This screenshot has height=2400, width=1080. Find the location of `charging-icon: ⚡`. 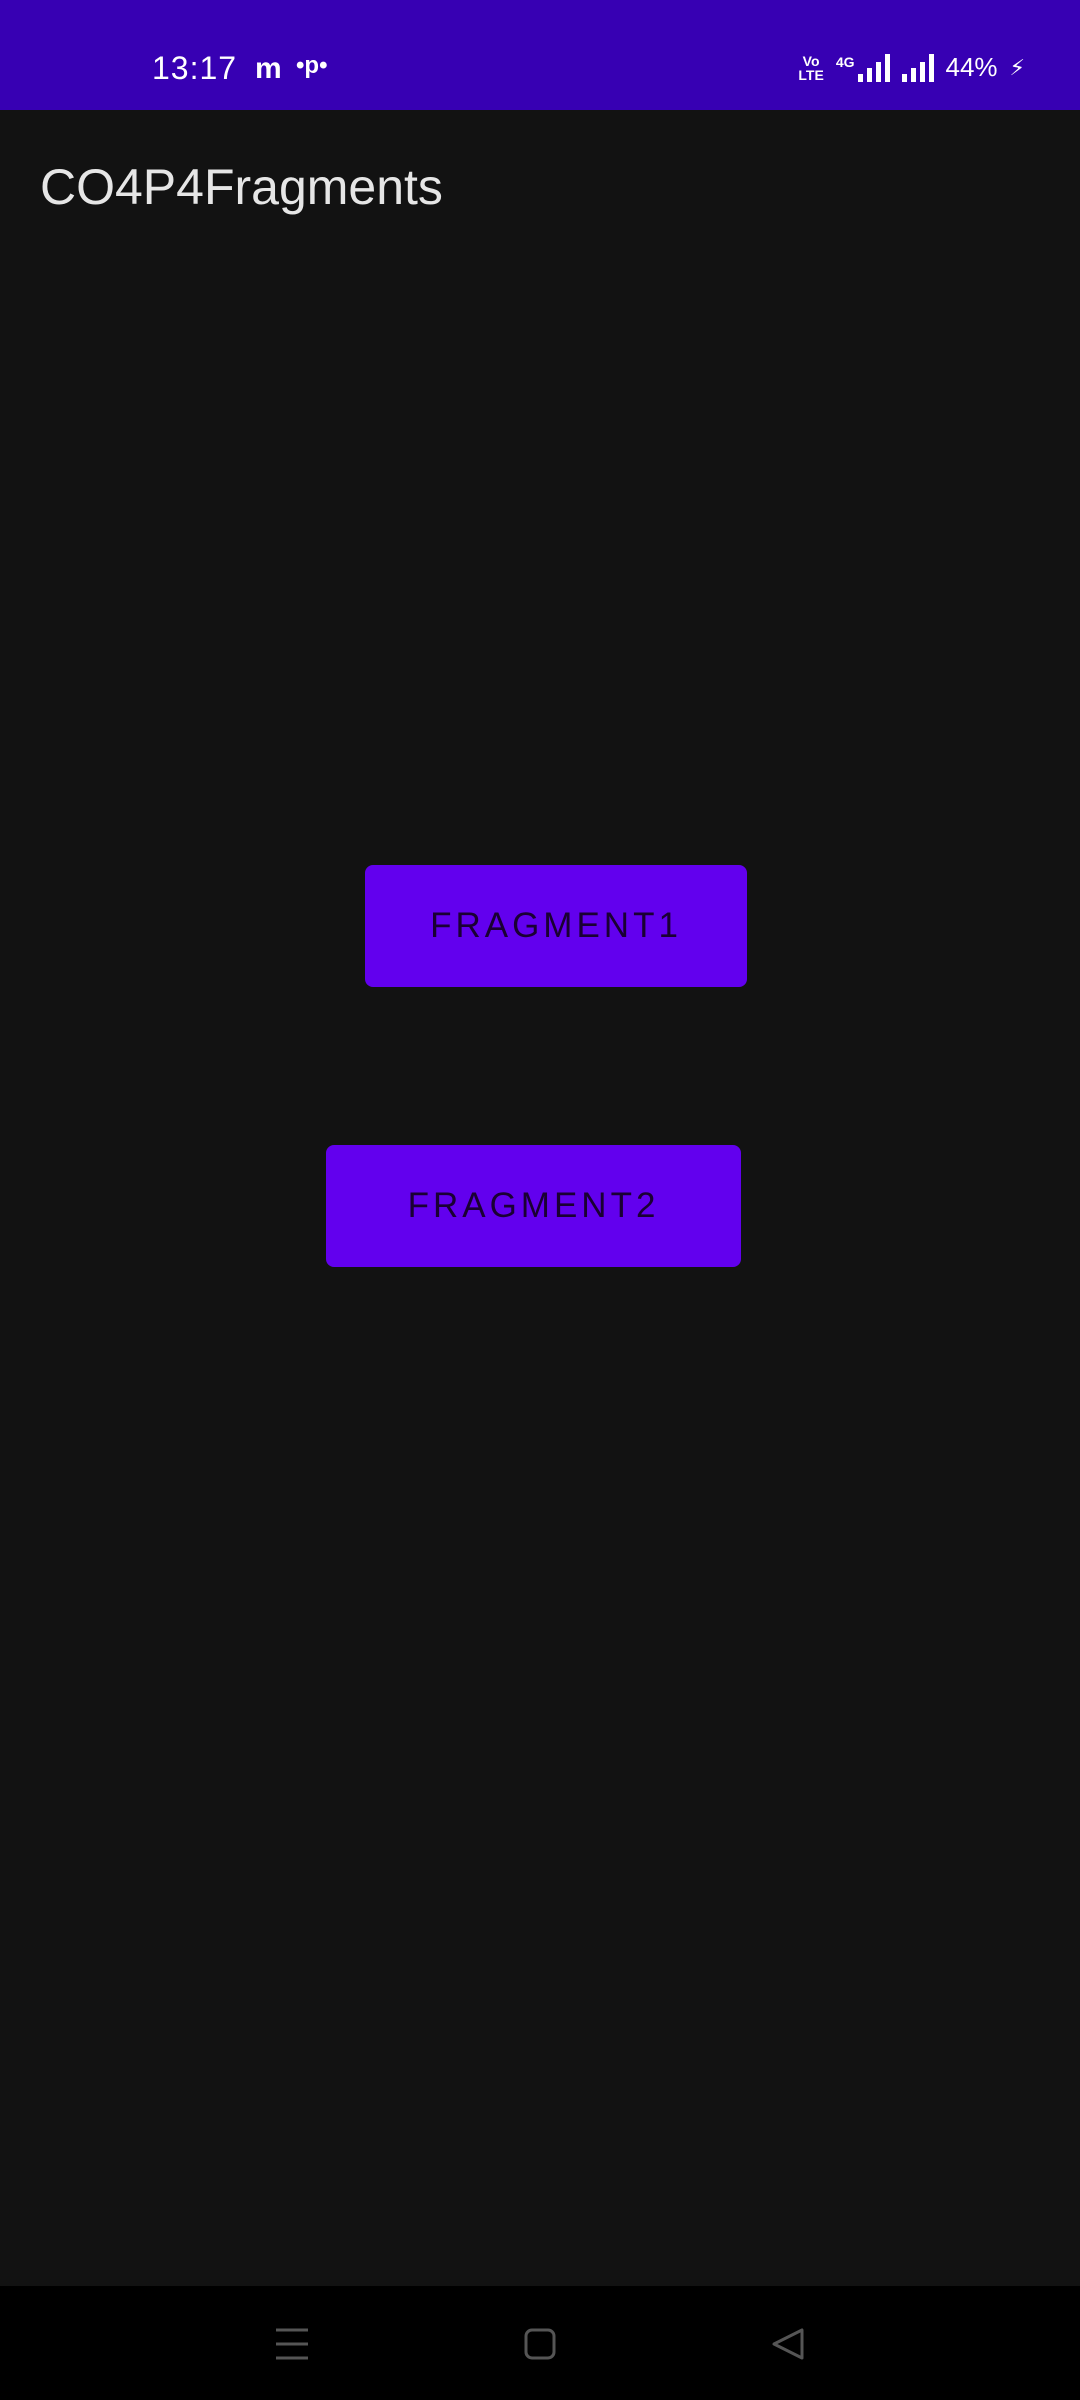

charging-icon: ⚡ is located at coordinates (1017, 67).